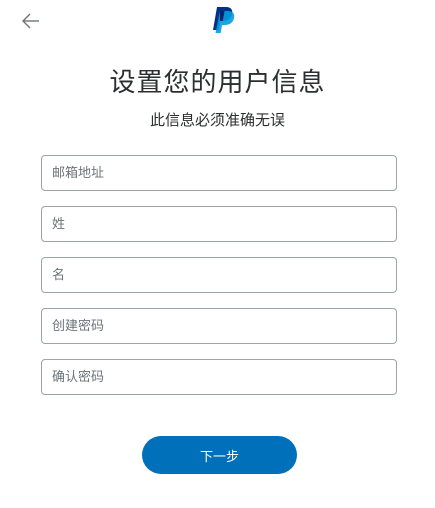  What do you see at coordinates (219, 326) in the screenshot?
I see `create-password-field` at bounding box center [219, 326].